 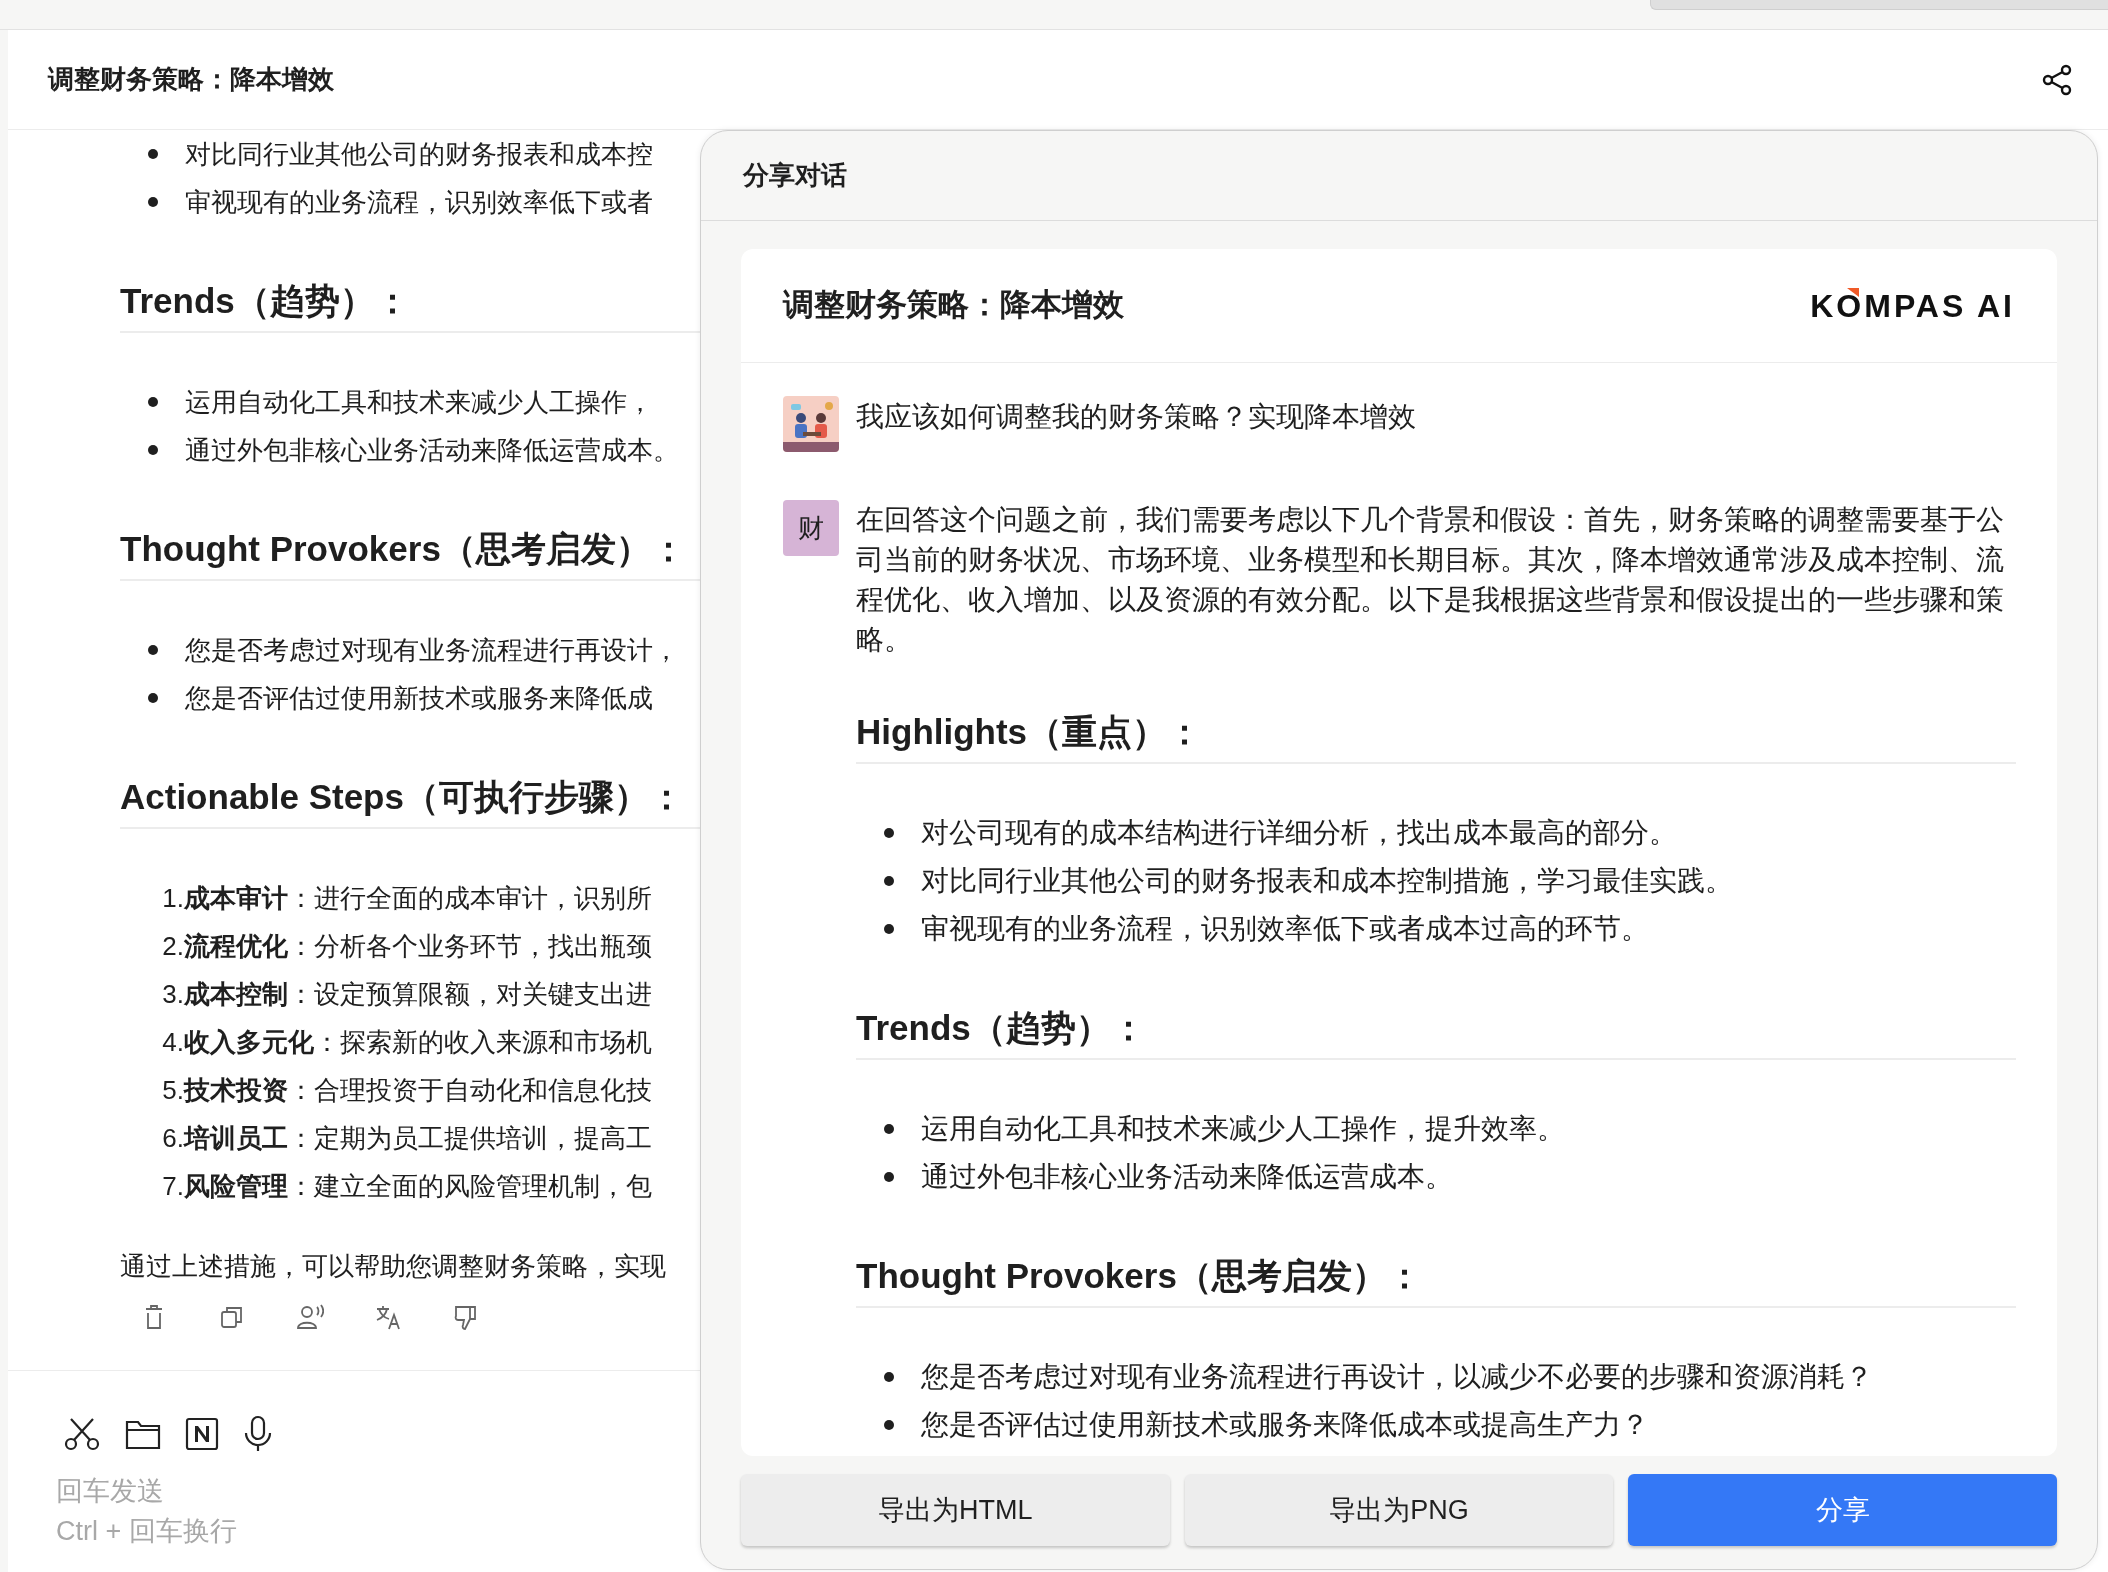 What do you see at coordinates (1399, 1510) in the screenshot?
I see `dialog-button: 导出为PNG` at bounding box center [1399, 1510].